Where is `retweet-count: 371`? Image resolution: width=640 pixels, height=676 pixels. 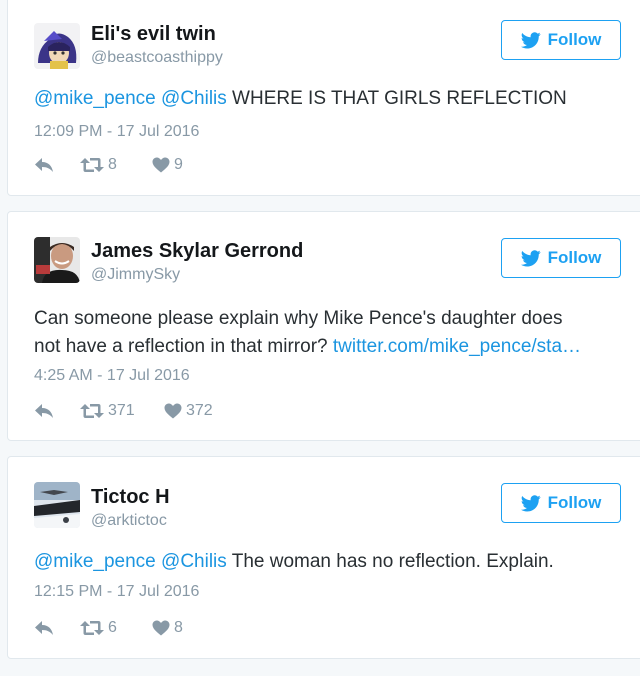
retweet-count: 371 is located at coordinates (121, 410).